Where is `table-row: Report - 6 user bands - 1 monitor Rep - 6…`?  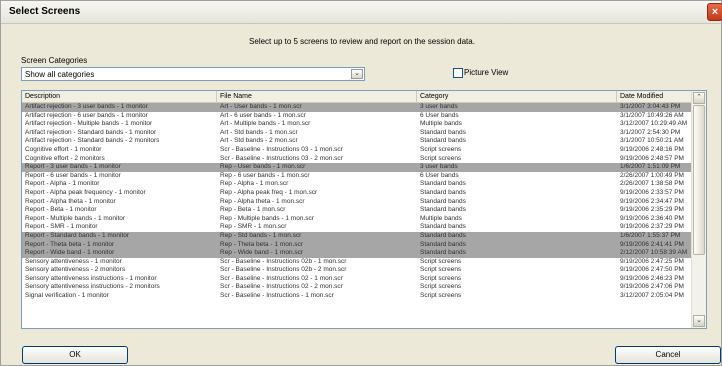
table-row: Report - 6 user bands - 1 monitor Rep - 6… is located at coordinates (357, 176).